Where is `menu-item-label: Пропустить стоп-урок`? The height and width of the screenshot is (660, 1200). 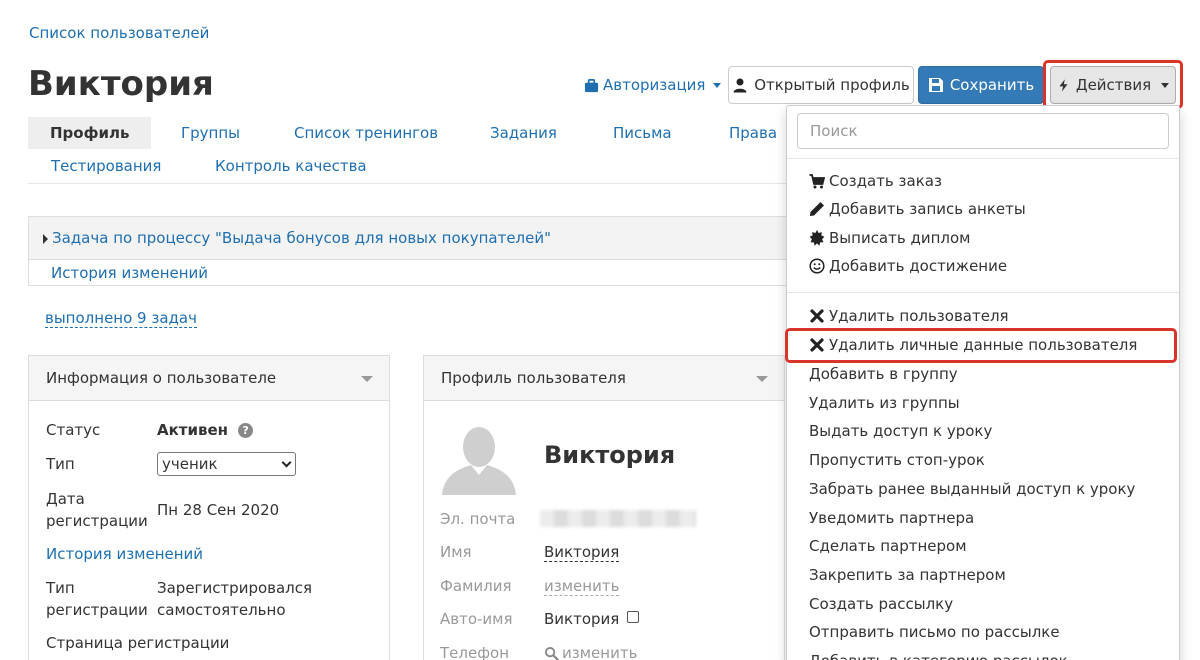
menu-item-label: Пропустить стоп-урок is located at coordinates (897, 460).